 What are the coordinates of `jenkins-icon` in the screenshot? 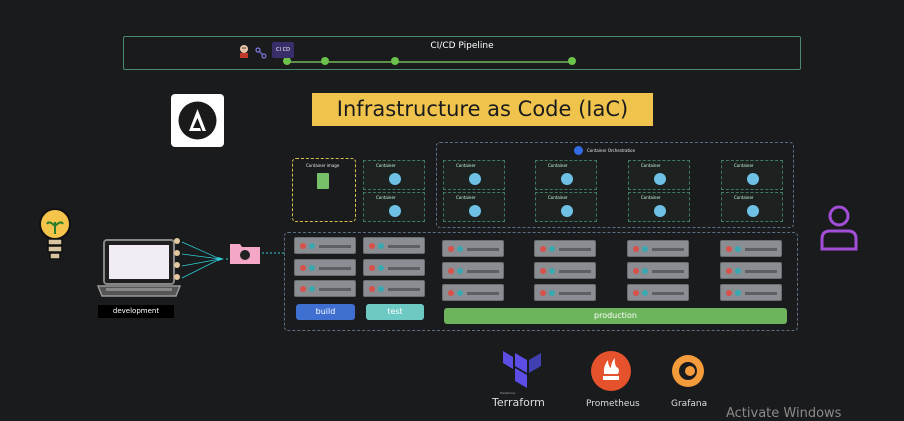 It's located at (244, 50).